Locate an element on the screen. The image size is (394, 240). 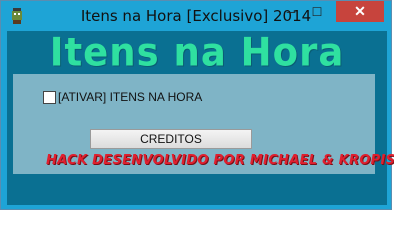
developer-credit-text: HACK DESENVOLVIDO POR MICHAEL & KROPIS is located at coordinates (220, 160).